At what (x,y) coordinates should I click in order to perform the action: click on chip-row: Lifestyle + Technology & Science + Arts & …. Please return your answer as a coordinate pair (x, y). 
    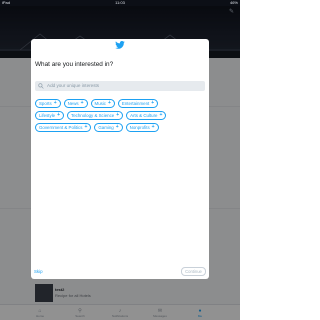
    Looking at the image, I should click on (122, 115).